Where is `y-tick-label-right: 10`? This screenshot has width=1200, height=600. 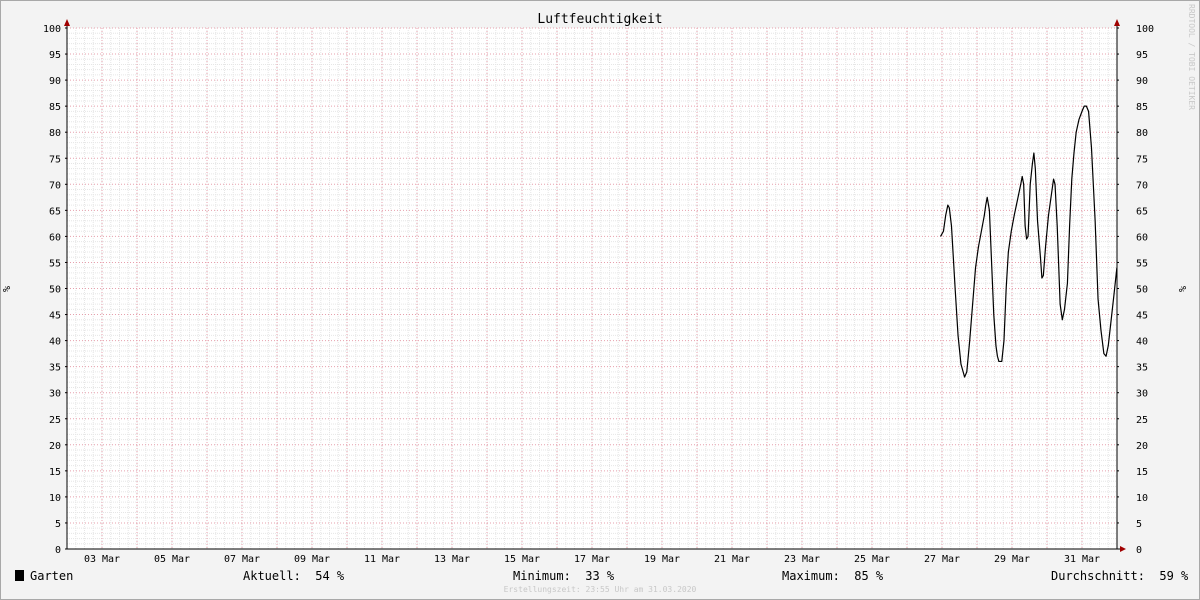
y-tick-label-right: 10 is located at coordinates (1142, 498).